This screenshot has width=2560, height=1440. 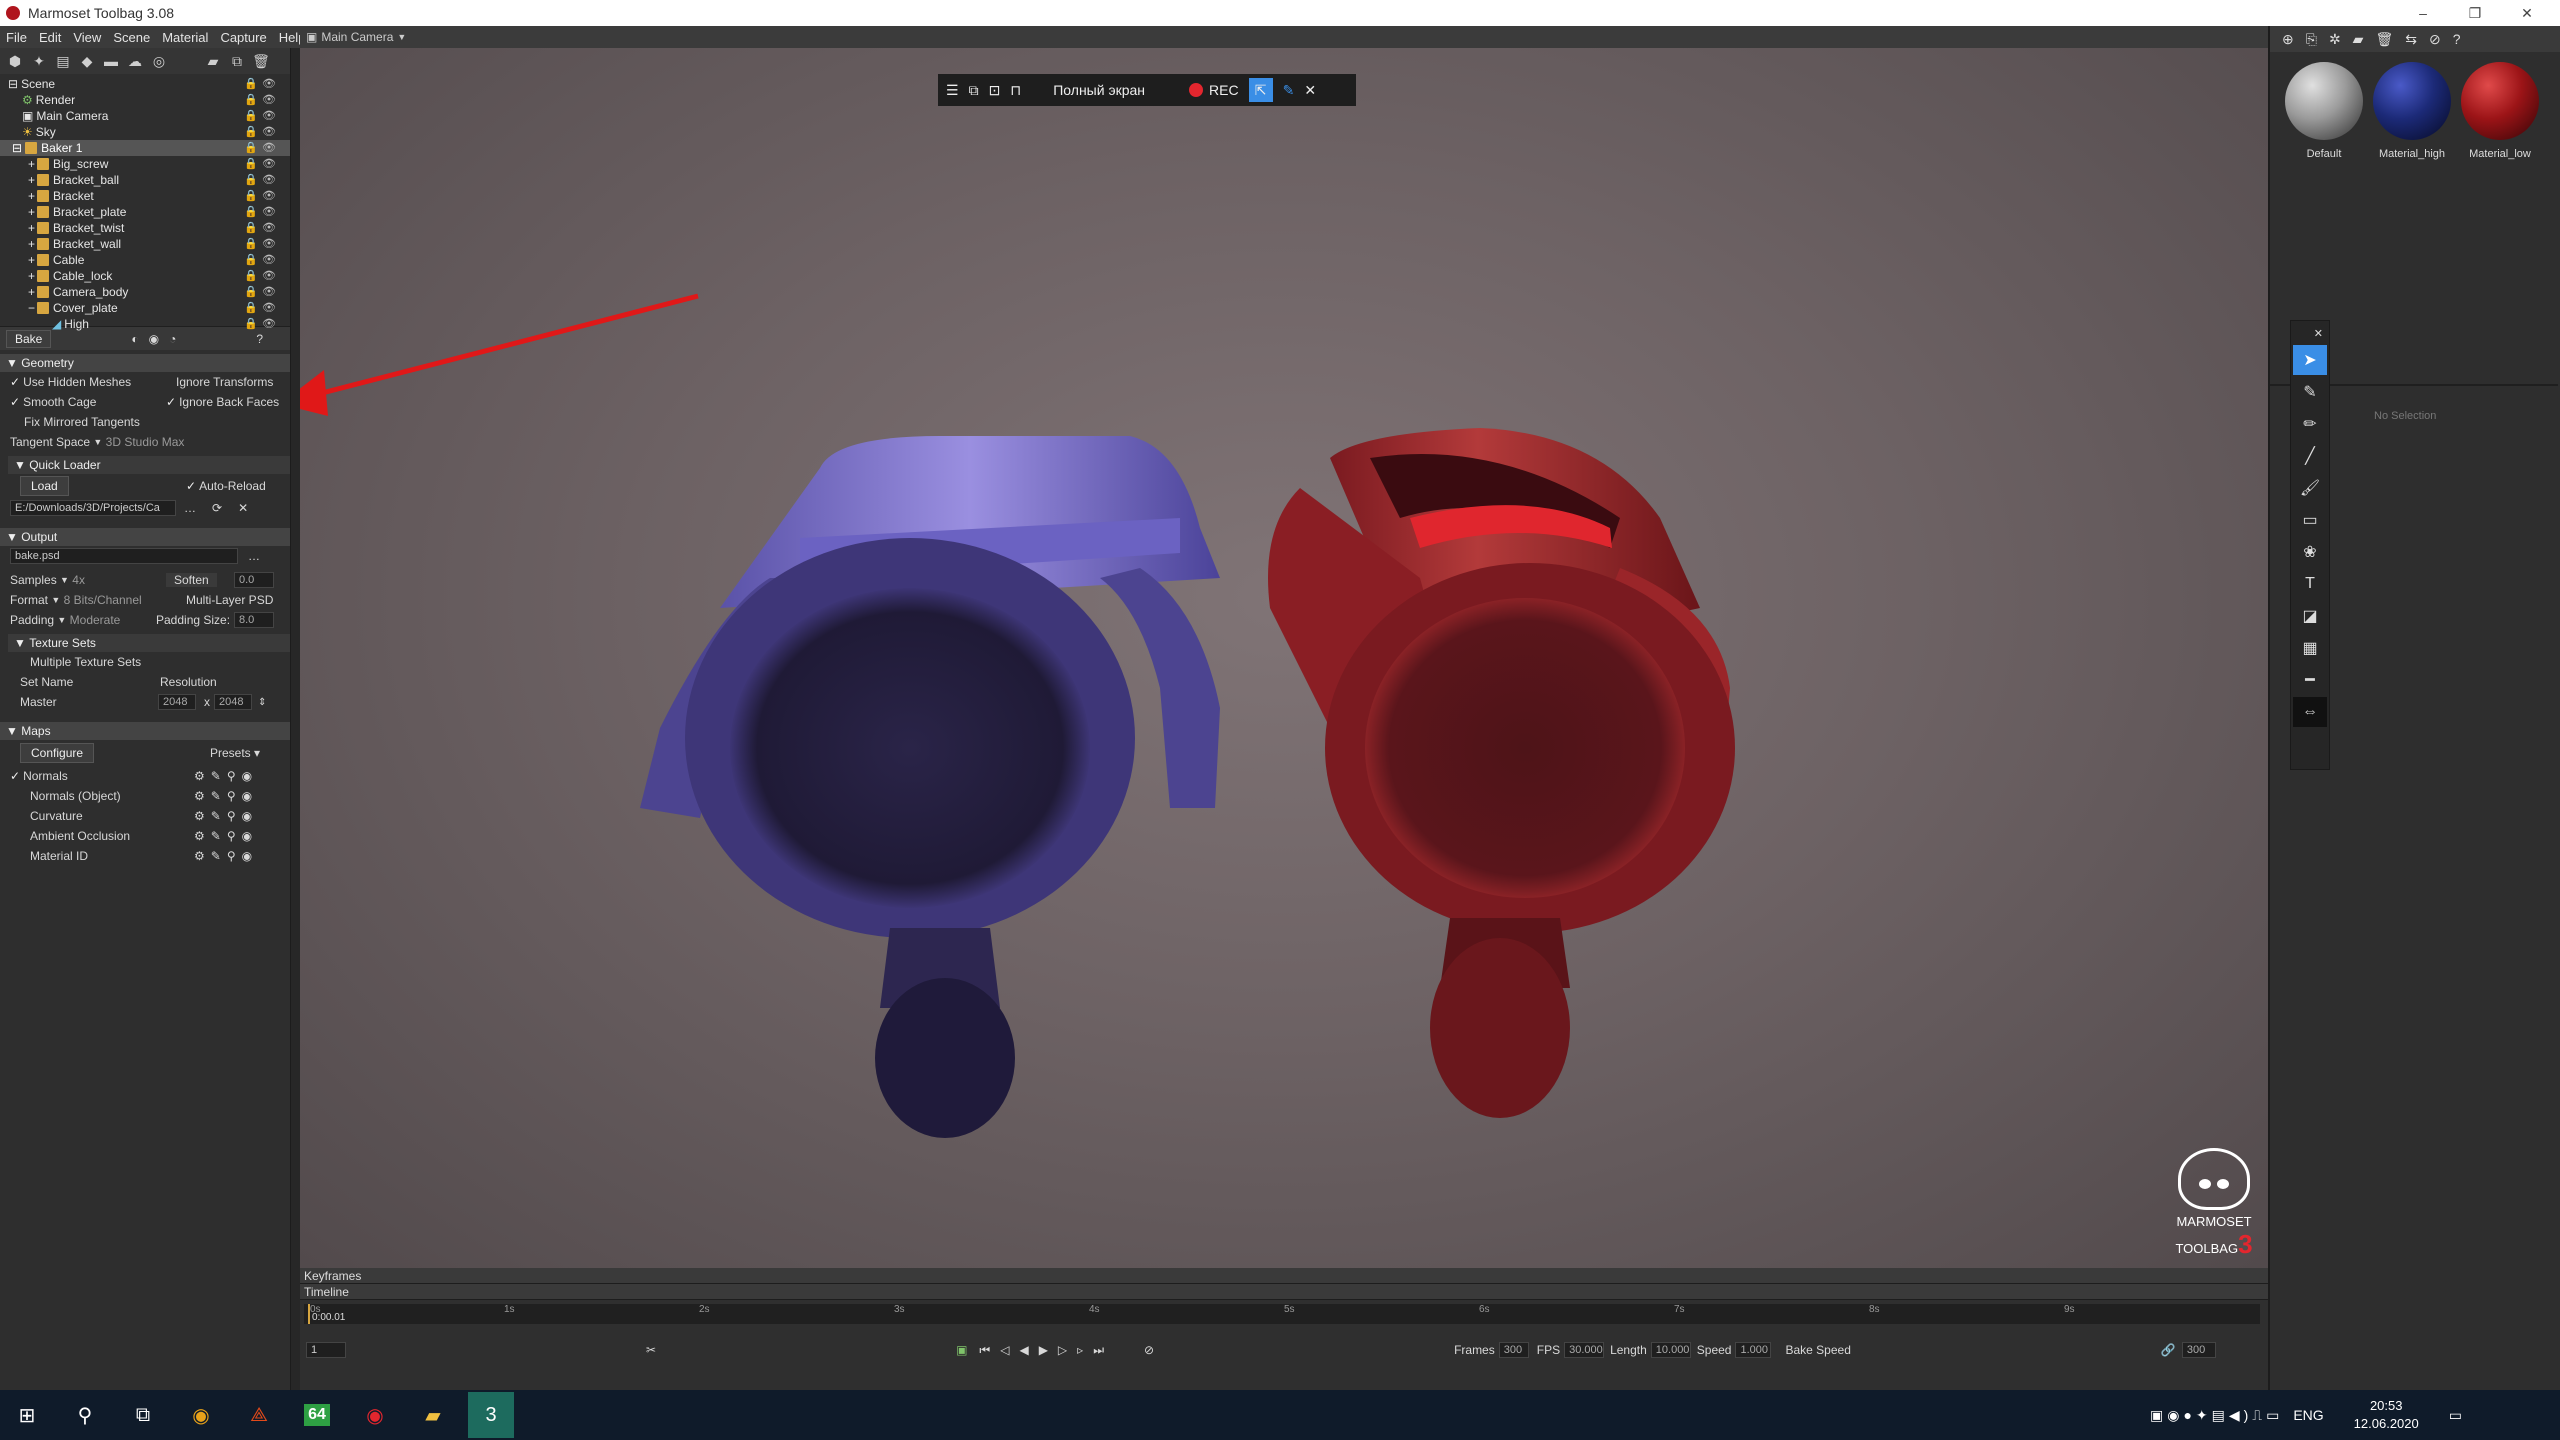 I want to click on stepper-icon: ⇕, so click(x=262, y=702).